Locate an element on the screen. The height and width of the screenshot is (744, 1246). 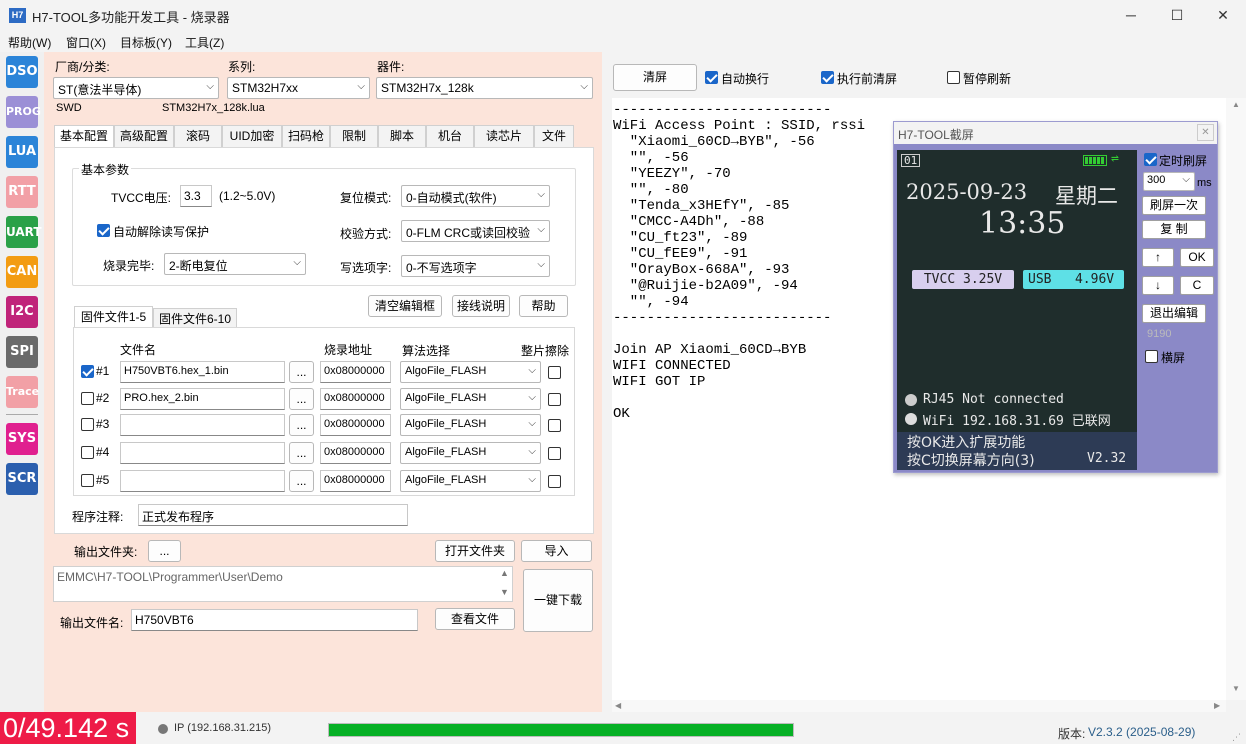
clear-screen-button: 清屏 is located at coordinates (655, 77).